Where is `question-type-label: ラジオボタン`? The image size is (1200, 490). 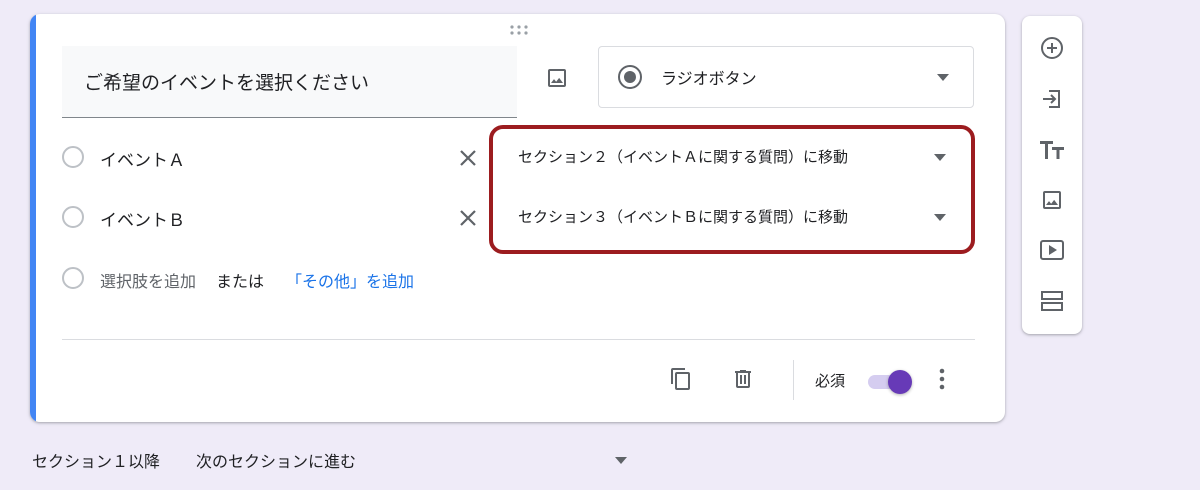
question-type-label: ラジオボタン is located at coordinates (709, 78).